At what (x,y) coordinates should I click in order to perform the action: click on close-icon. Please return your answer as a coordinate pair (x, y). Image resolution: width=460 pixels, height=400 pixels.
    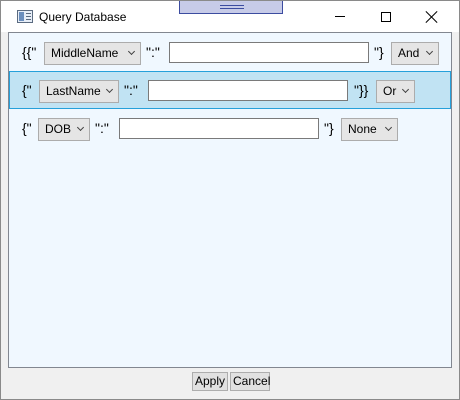
    Looking at the image, I should click on (432, 17).